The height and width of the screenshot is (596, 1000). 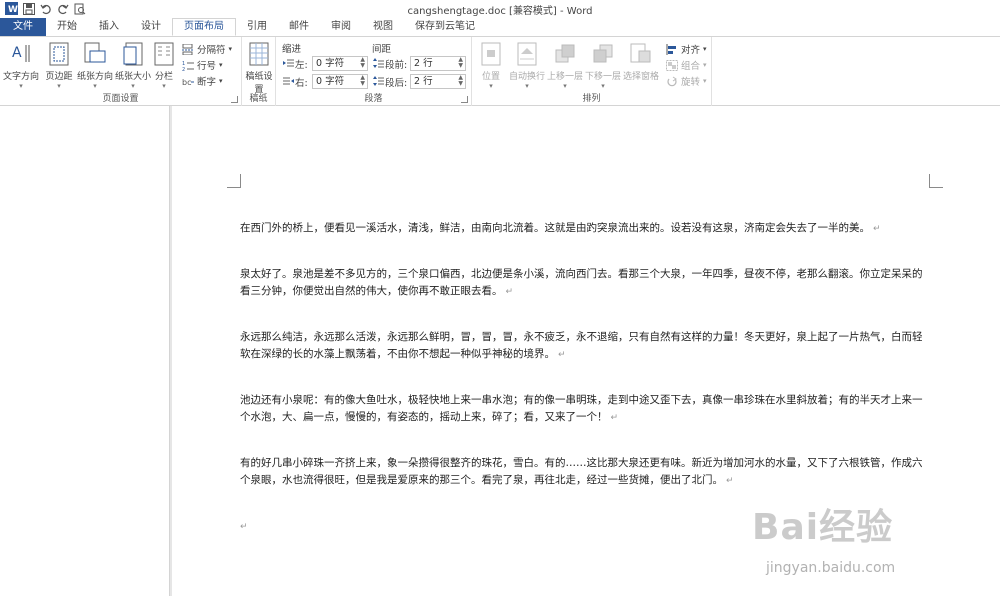 What do you see at coordinates (565, 54) in the screenshot?
I see `bring-forward-icon` at bounding box center [565, 54].